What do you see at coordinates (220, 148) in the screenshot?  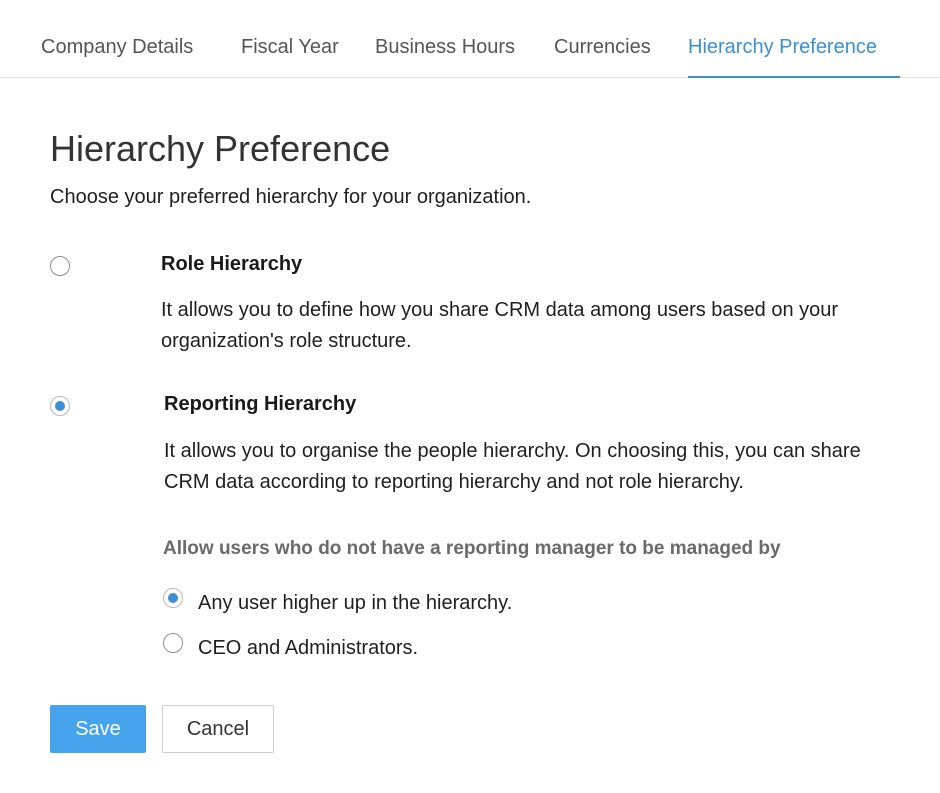 I see `page-title: Hierarchy Preference` at bounding box center [220, 148].